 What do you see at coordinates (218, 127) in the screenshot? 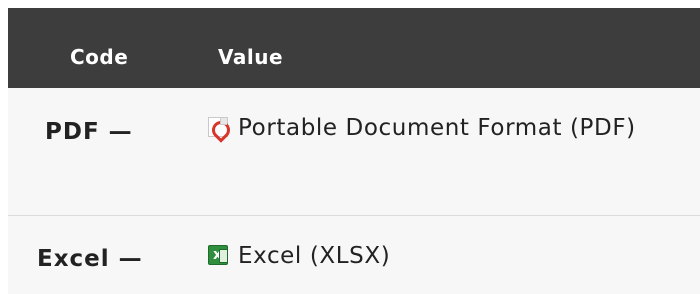
I see `pdf-file-icon` at bounding box center [218, 127].